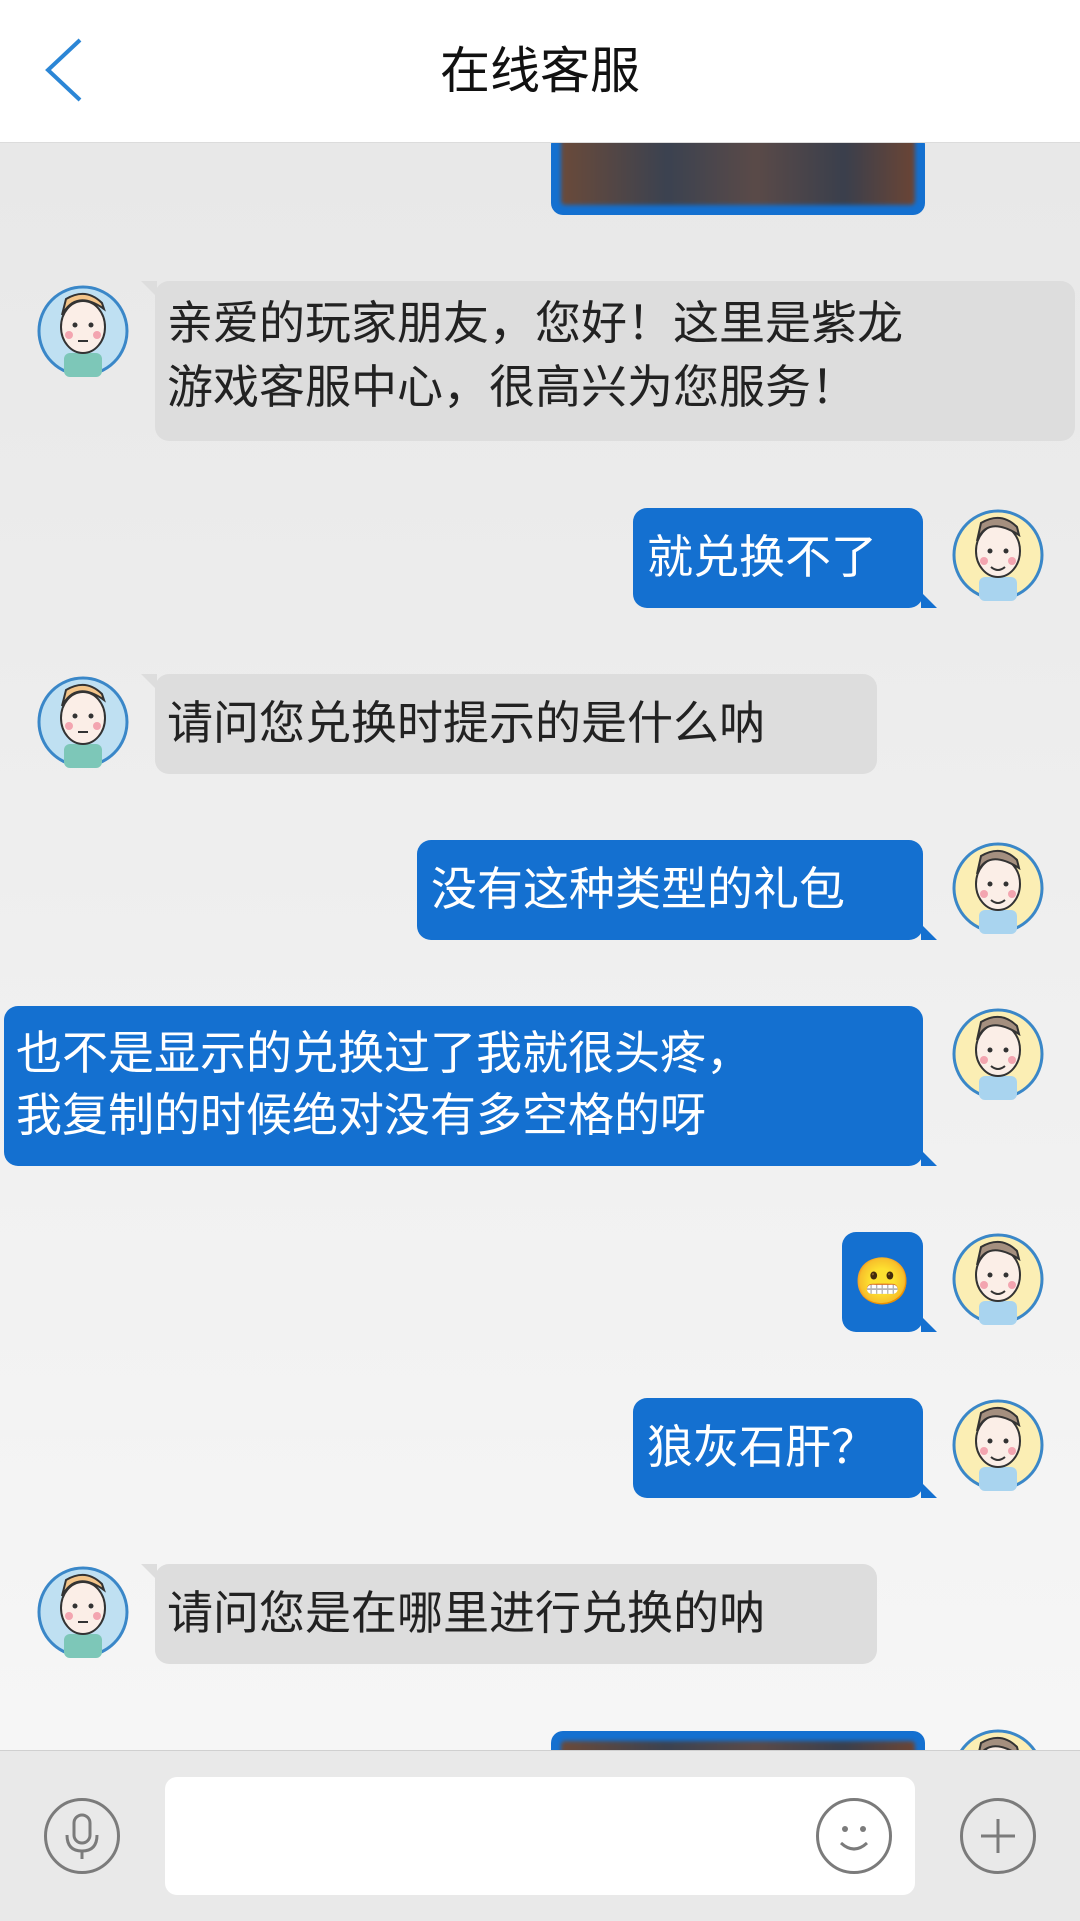  Describe the element at coordinates (762, 557) in the screenshot. I see `message-text: 就兑换不了` at that location.